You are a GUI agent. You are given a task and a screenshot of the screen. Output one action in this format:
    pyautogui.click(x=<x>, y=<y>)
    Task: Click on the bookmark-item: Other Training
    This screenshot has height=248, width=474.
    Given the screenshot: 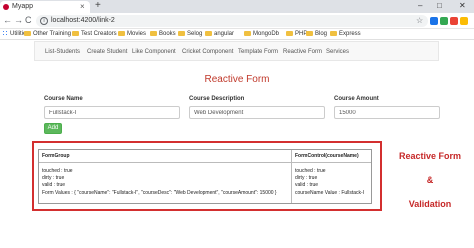 What is the action you would take?
    pyautogui.click(x=47, y=34)
    